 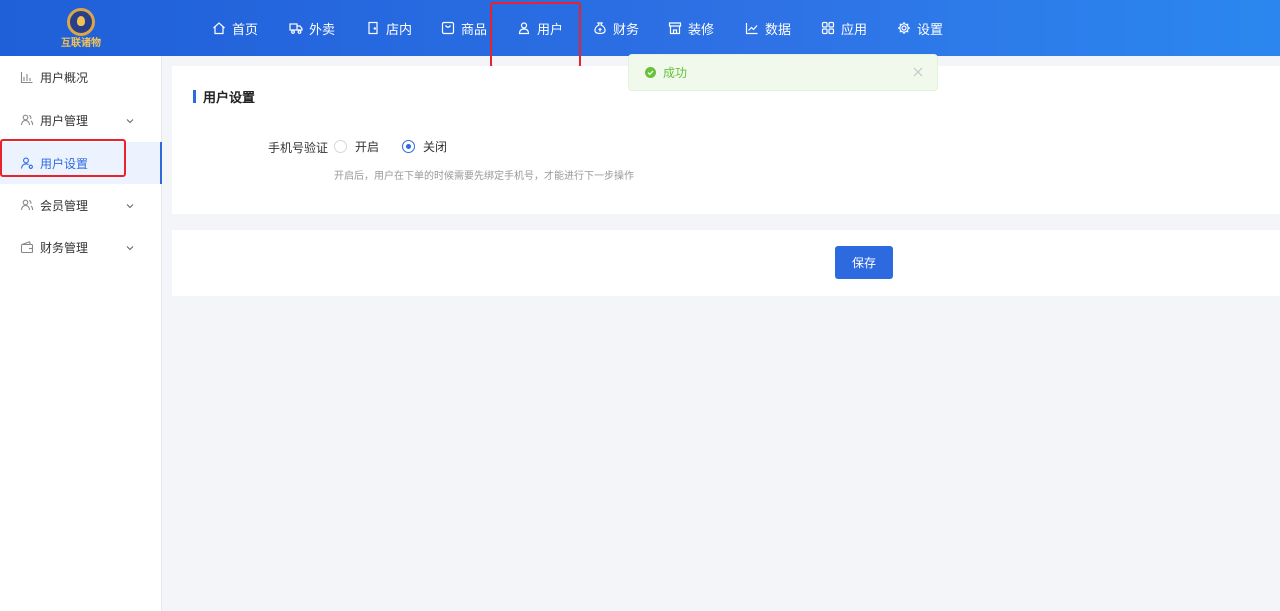 I want to click on phone-verify-label: 手机号验证, so click(x=298, y=148).